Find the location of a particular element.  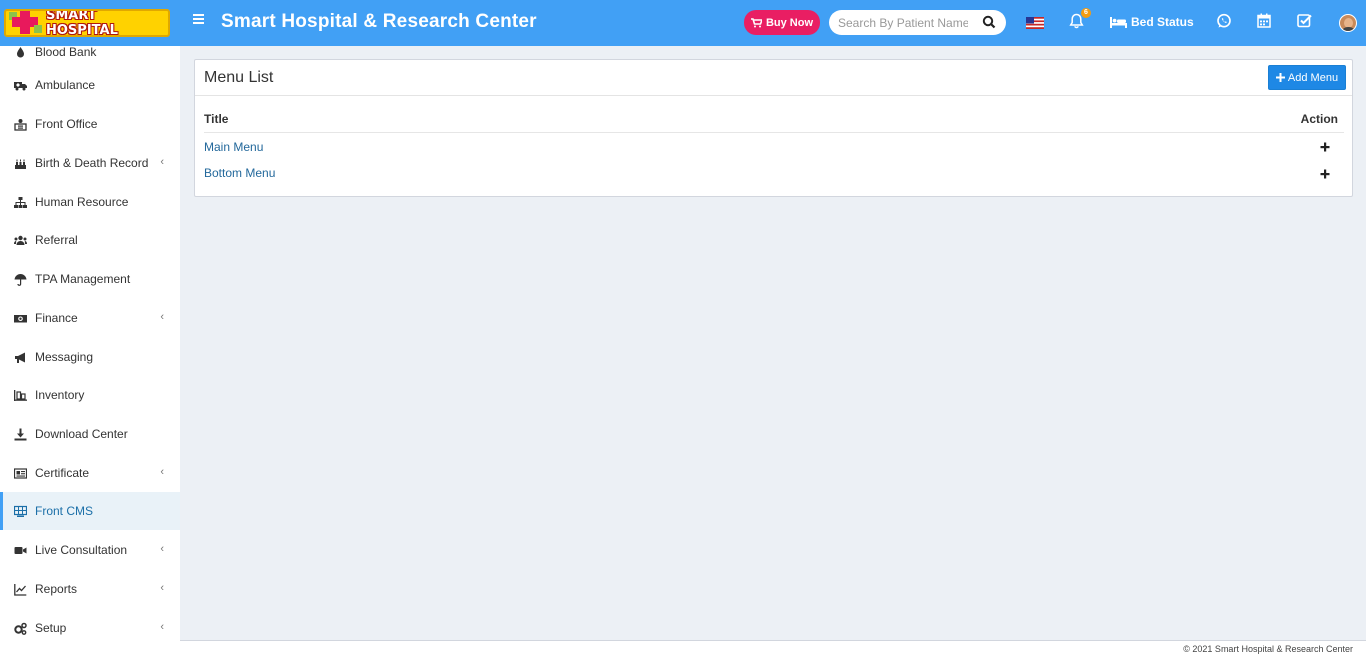

blood-drop-icon is located at coordinates (20, 52).